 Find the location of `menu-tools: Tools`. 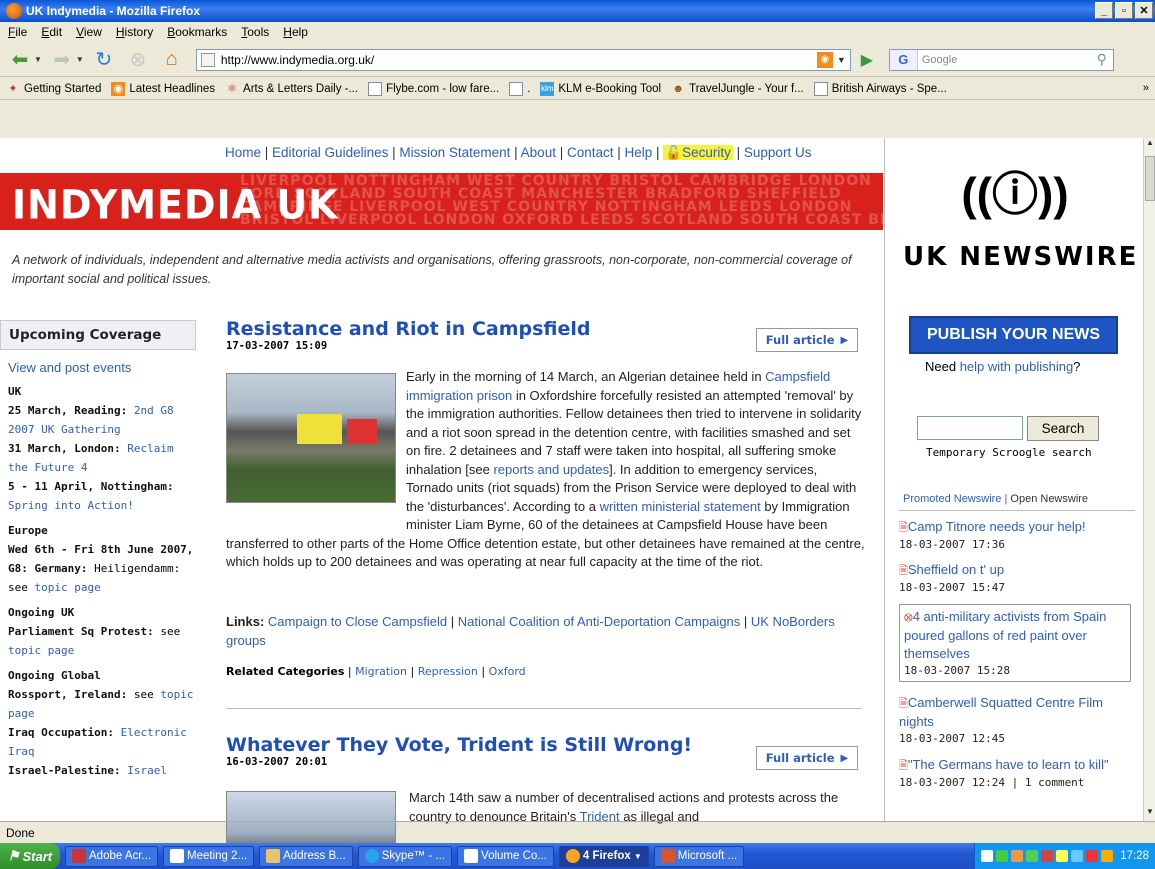

menu-tools: Tools is located at coordinates (255, 32).